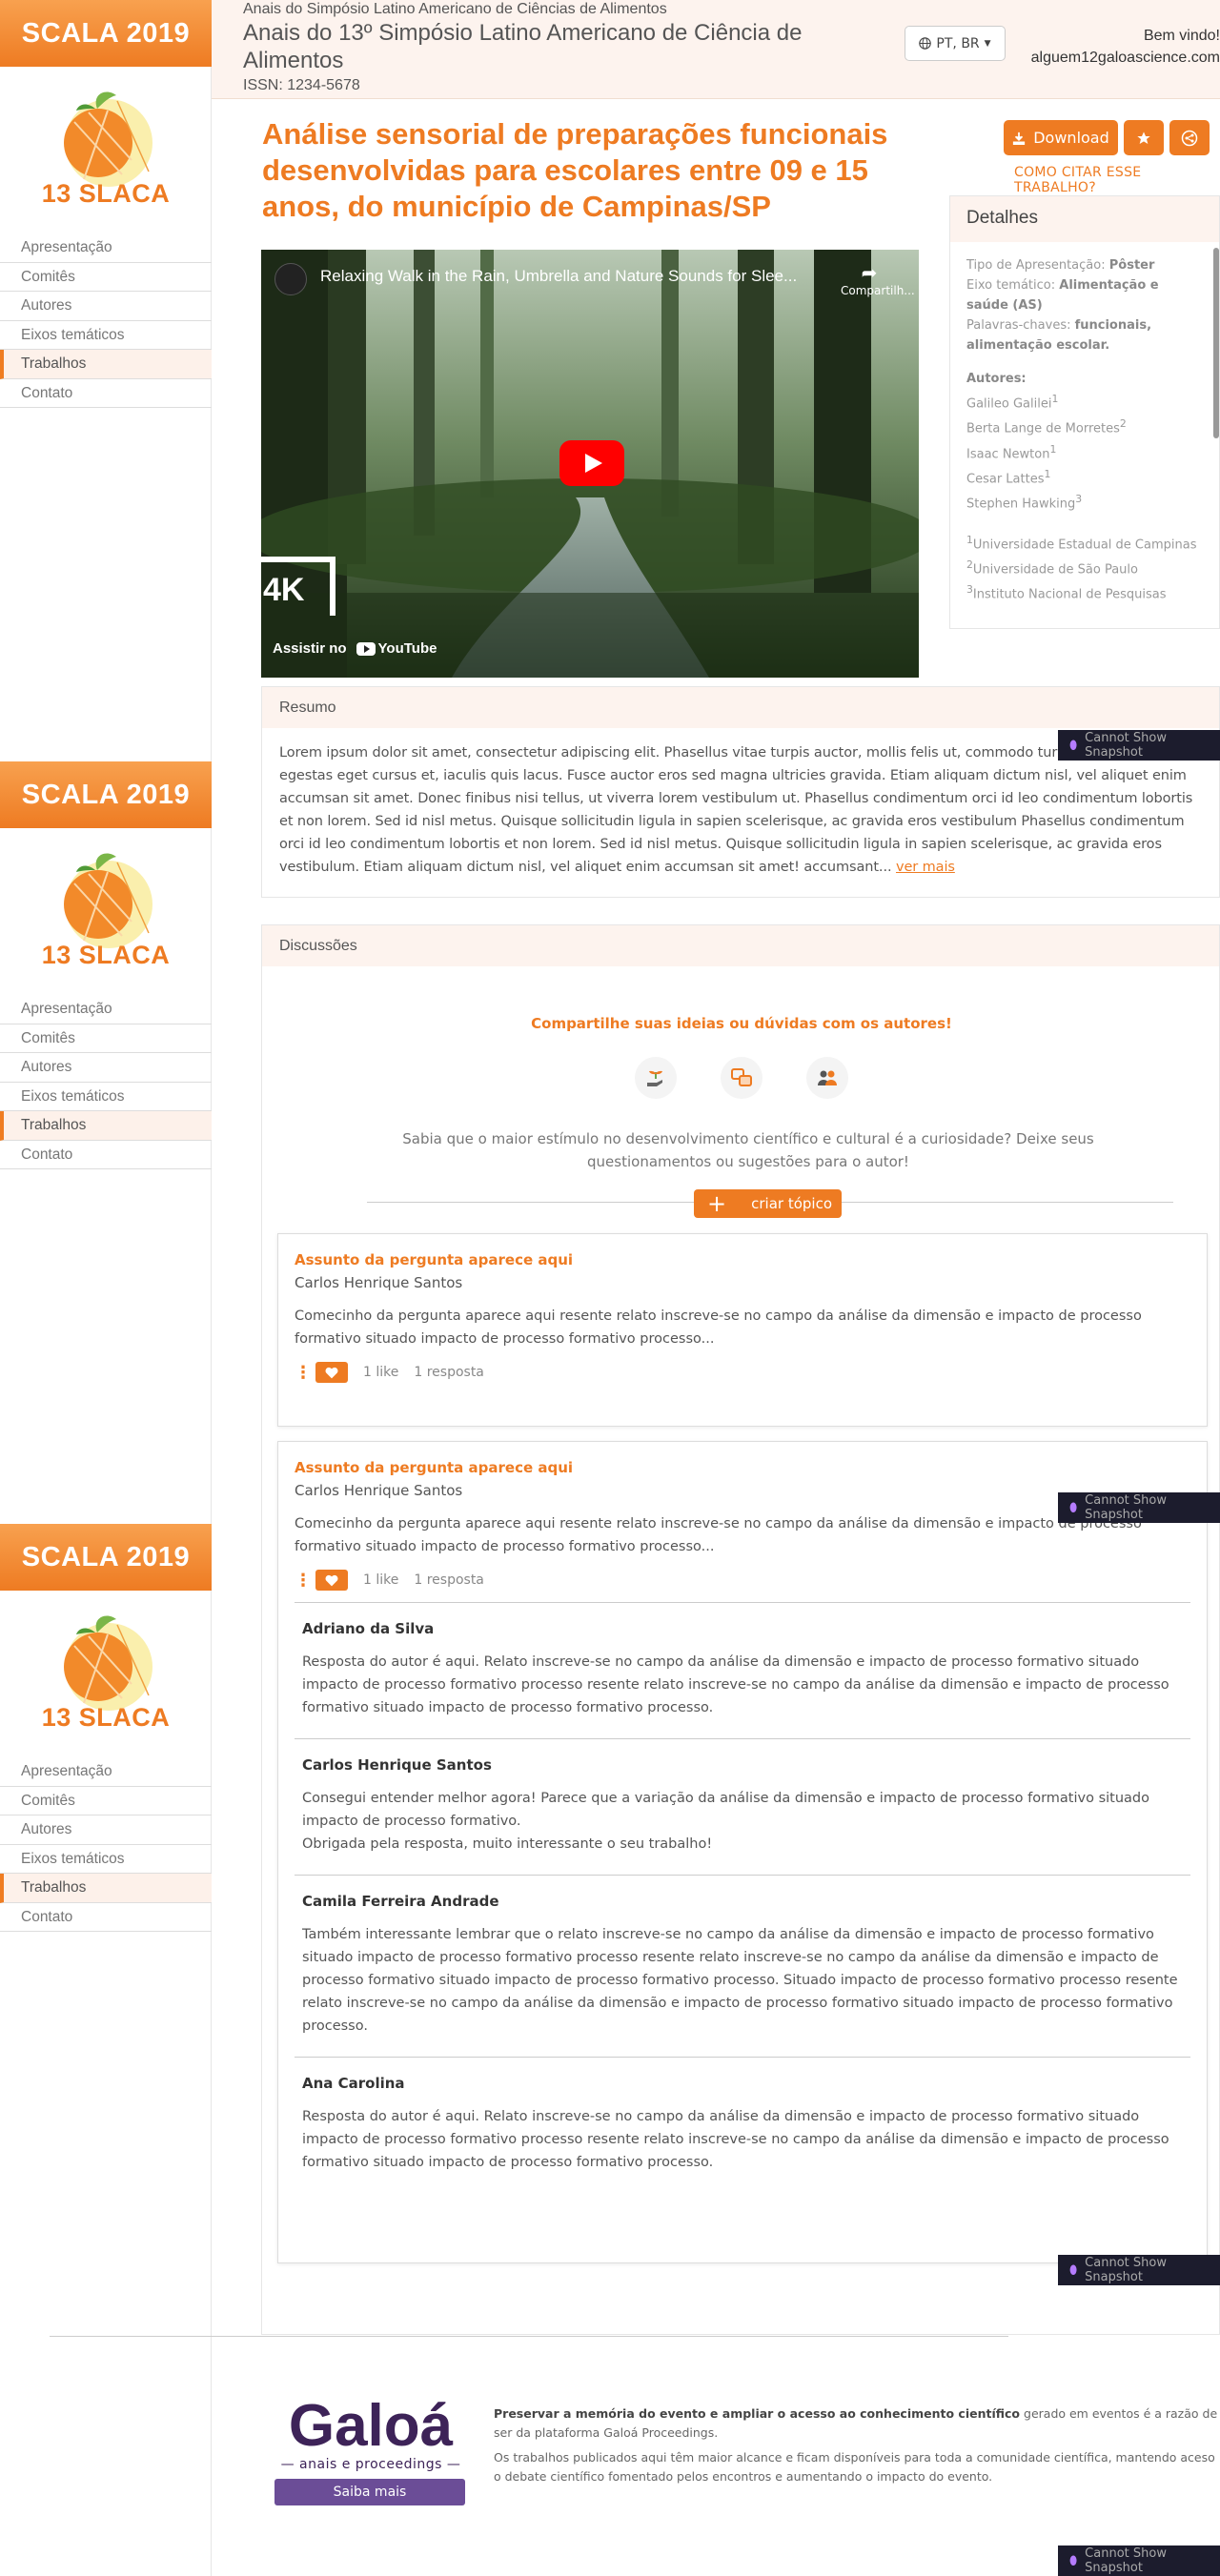  I want to click on galoa-tagline: — anais e proceedings —, so click(370, 2465).